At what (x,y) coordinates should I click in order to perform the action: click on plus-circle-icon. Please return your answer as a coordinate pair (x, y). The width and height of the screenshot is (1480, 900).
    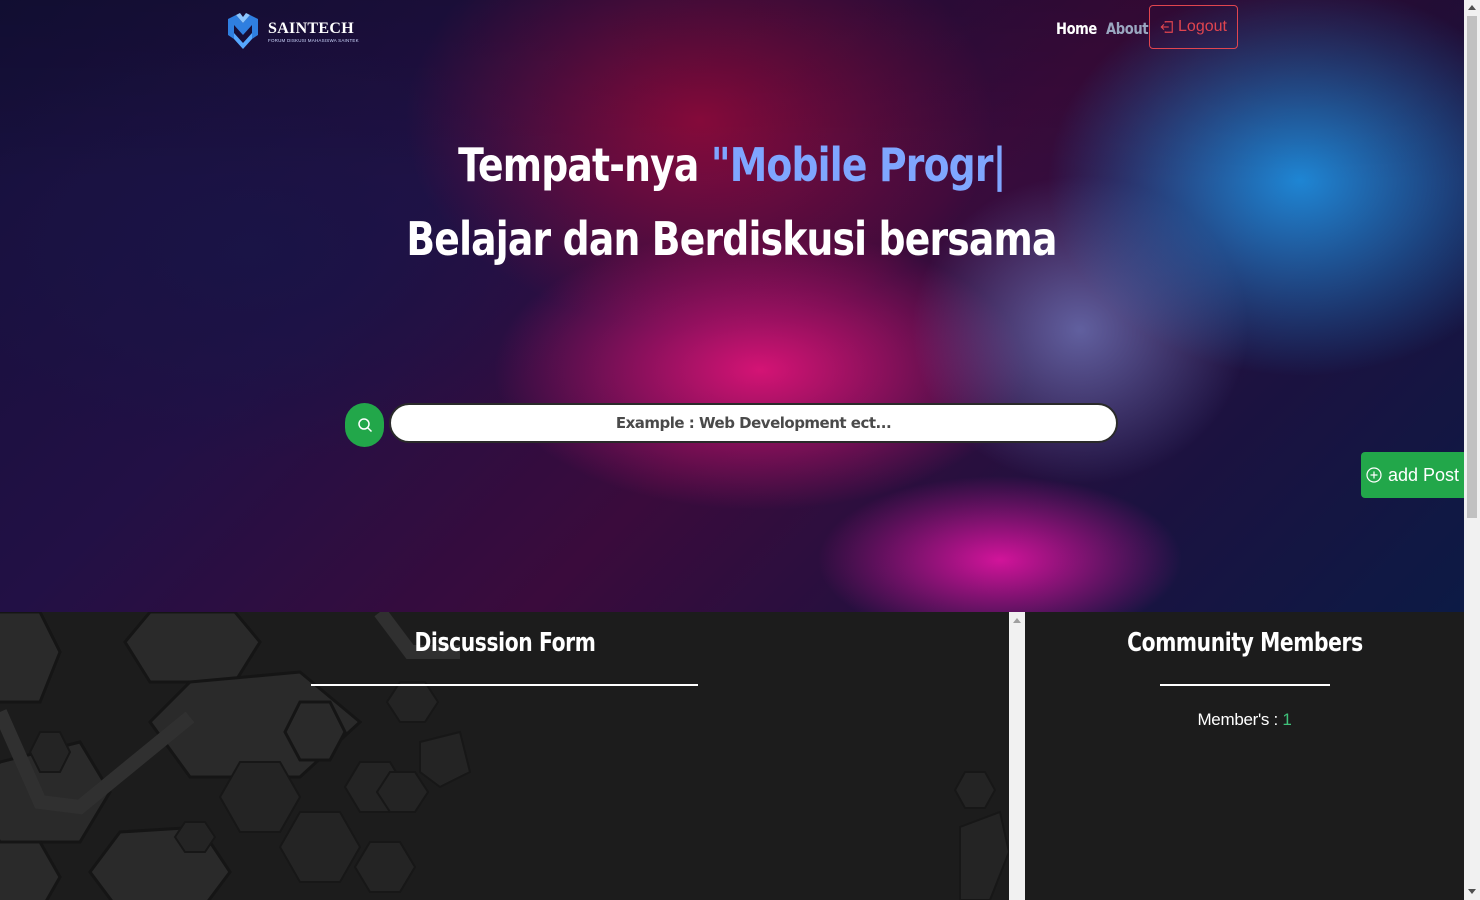
    Looking at the image, I should click on (1374, 475).